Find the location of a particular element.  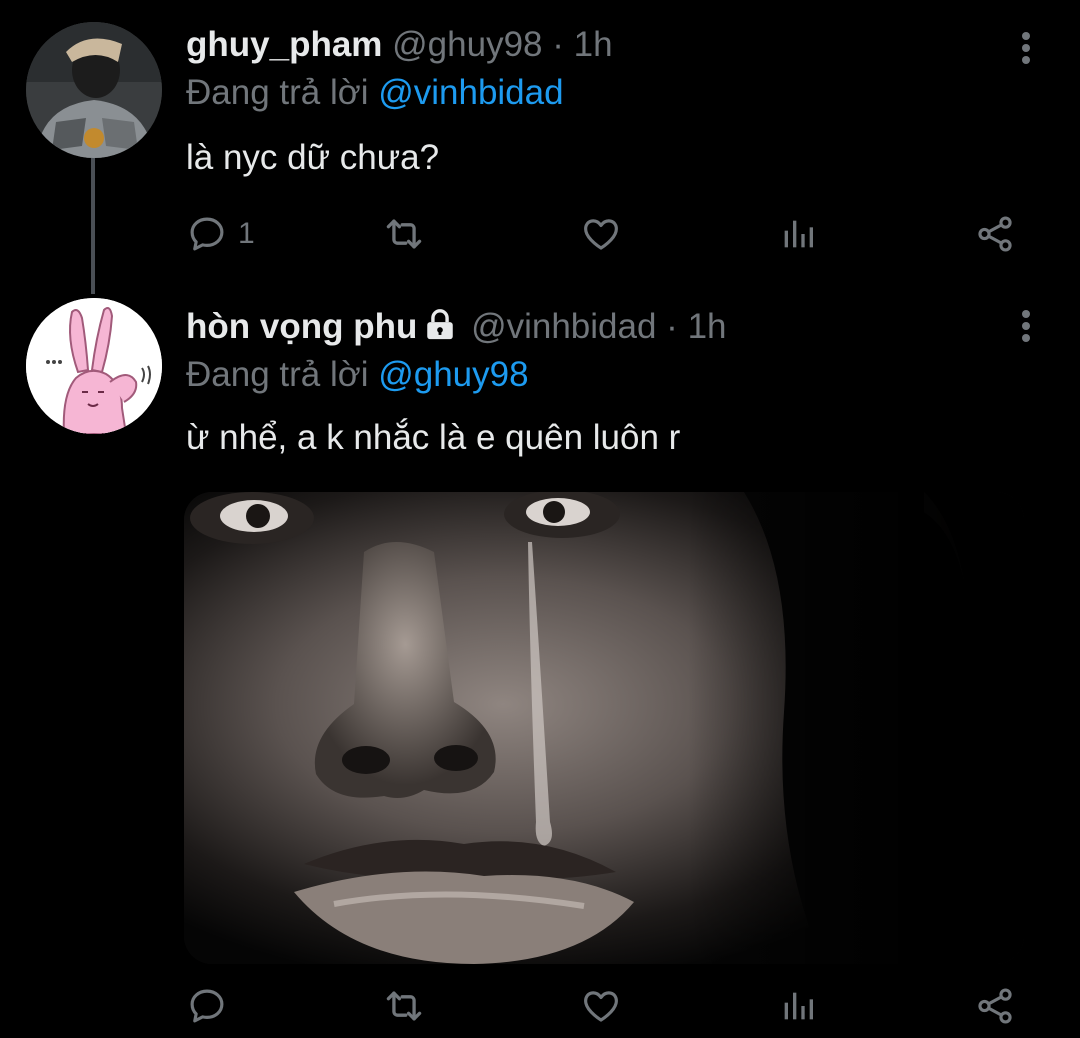

tweet-text: là nyc dữ chưa? is located at coordinates (313, 157).